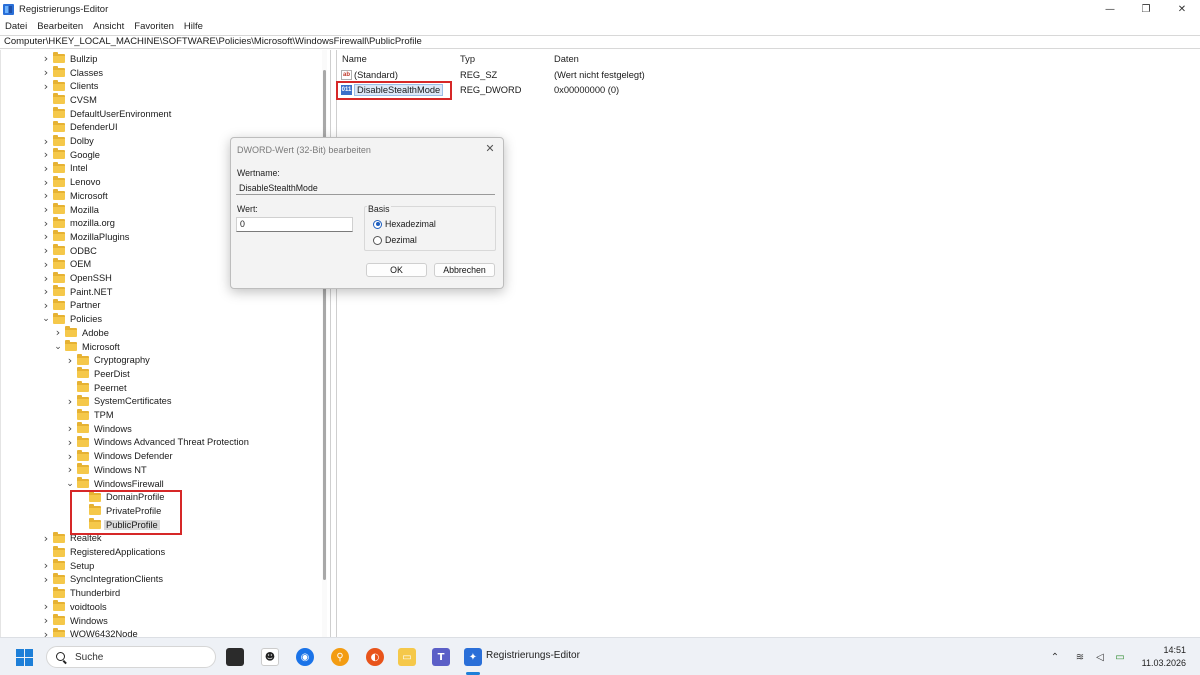  Describe the element at coordinates (1120, 657) in the screenshot. I see `battery-icon: ▭` at that location.